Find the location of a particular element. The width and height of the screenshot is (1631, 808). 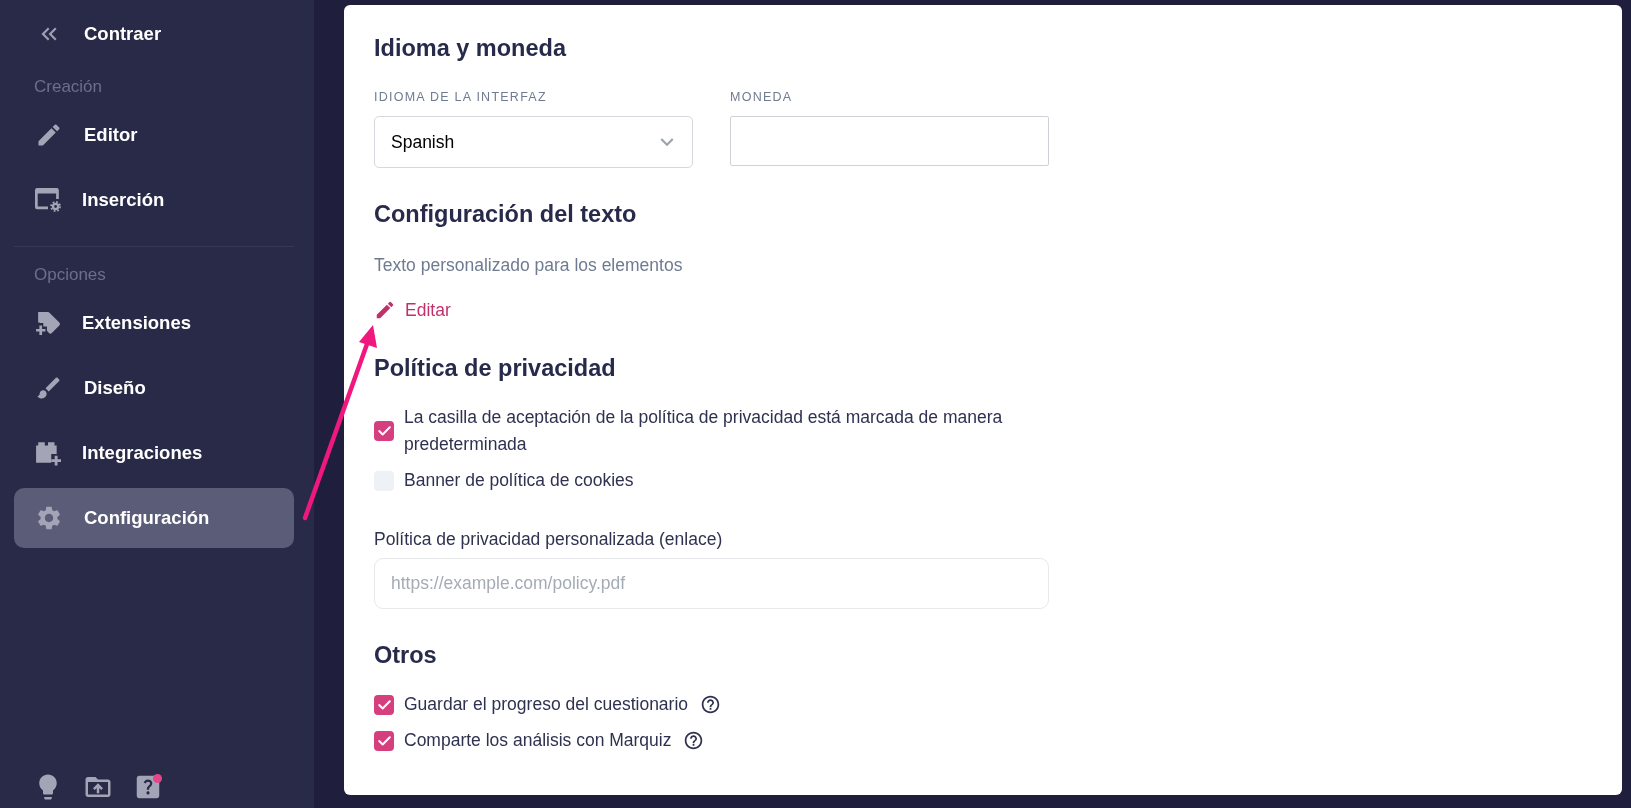

checkbox-label: Banner de política de cookies is located at coordinates (519, 480).